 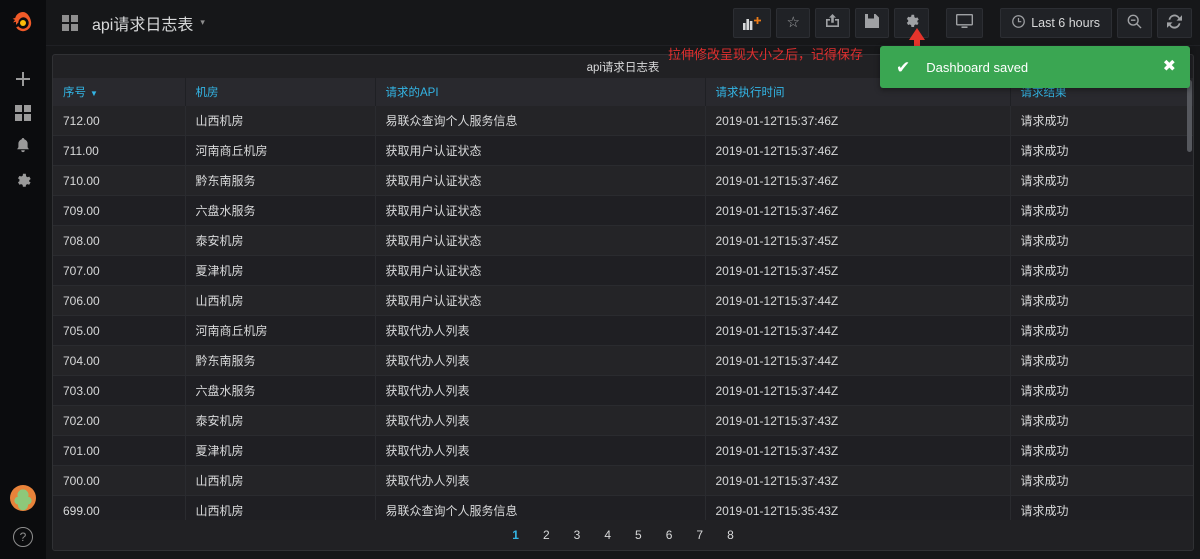 What do you see at coordinates (23, 183) in the screenshot?
I see `sidebar-item-configuration` at bounding box center [23, 183].